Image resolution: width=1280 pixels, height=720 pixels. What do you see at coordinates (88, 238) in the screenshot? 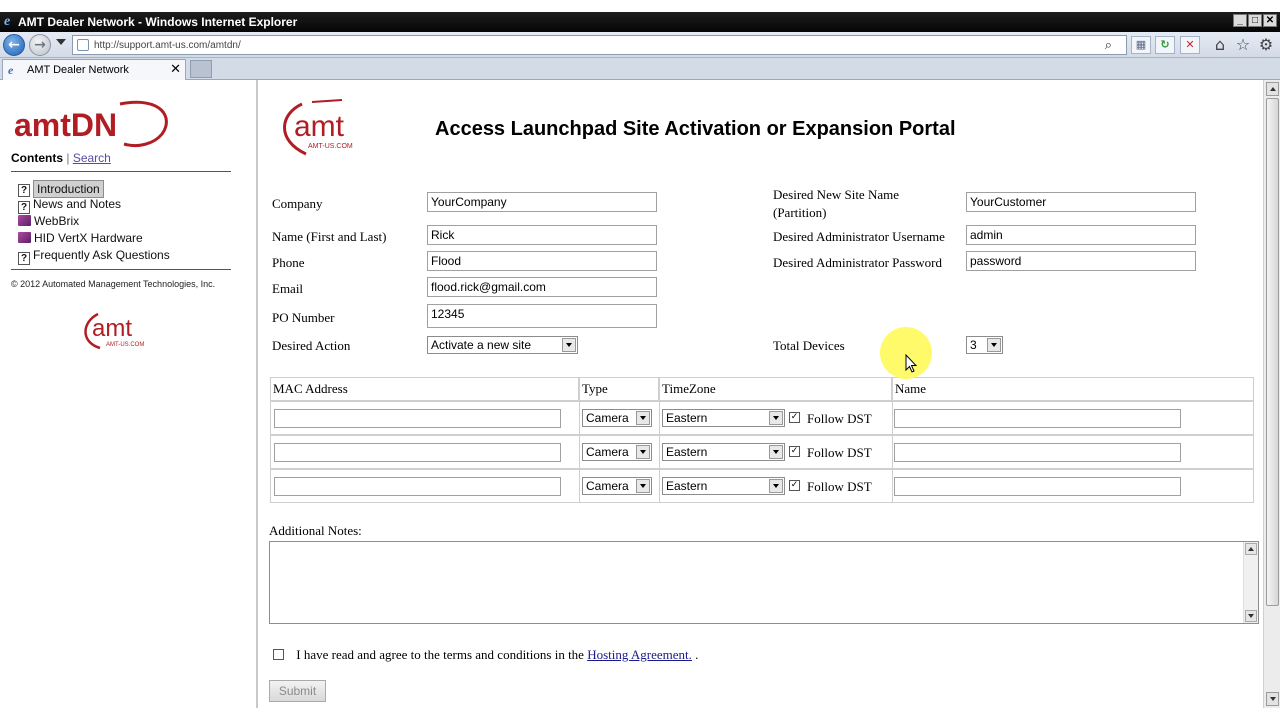
I see `sidebar-item-label: HID VertX Hardware` at bounding box center [88, 238].